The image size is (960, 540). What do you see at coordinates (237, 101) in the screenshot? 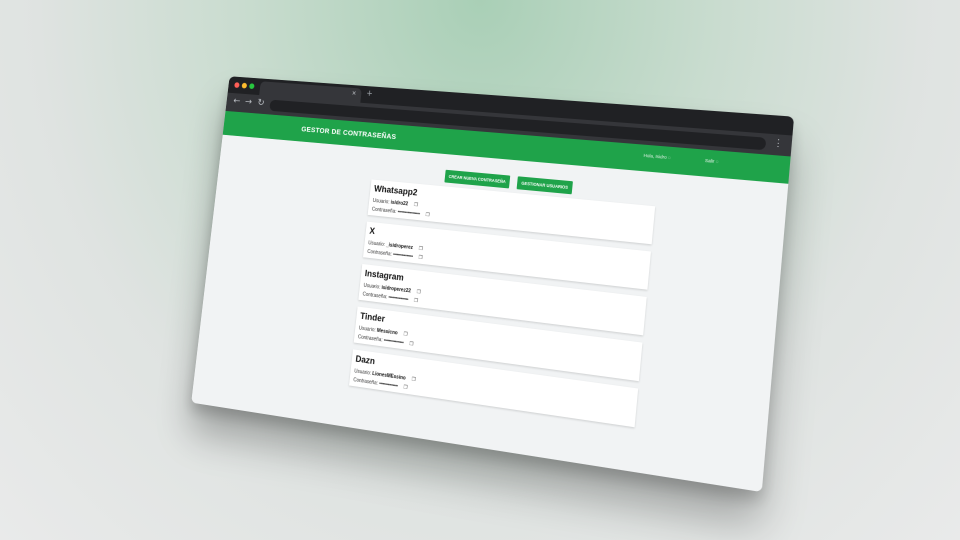
I see `back-icon: ←` at bounding box center [237, 101].